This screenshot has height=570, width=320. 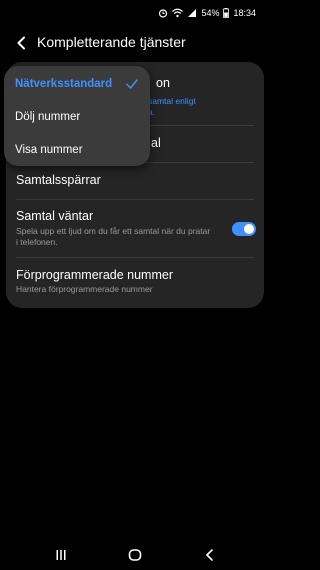 What do you see at coordinates (249, 229) in the screenshot?
I see `toggle-knob` at bounding box center [249, 229].